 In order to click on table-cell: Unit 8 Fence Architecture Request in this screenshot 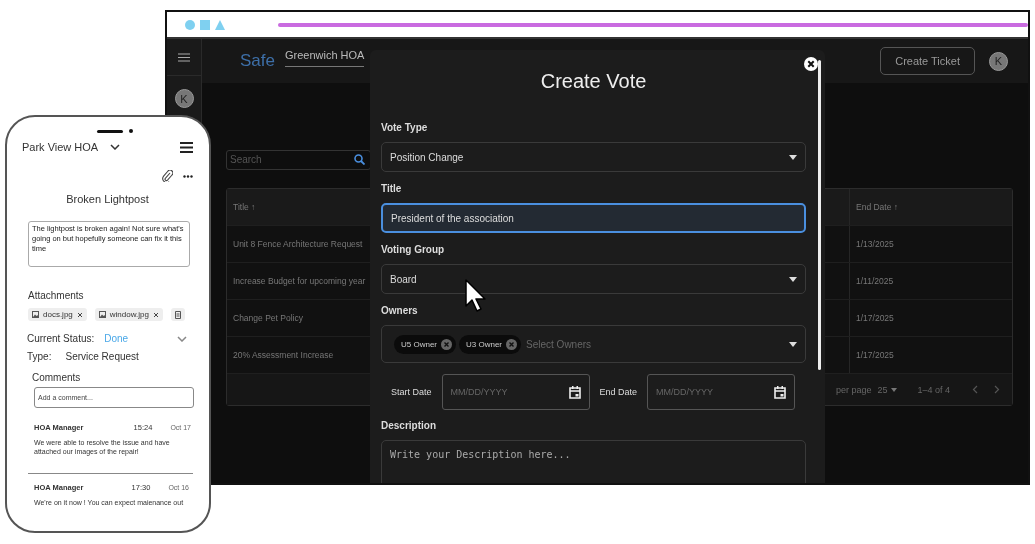, I will do `click(298, 244)`.